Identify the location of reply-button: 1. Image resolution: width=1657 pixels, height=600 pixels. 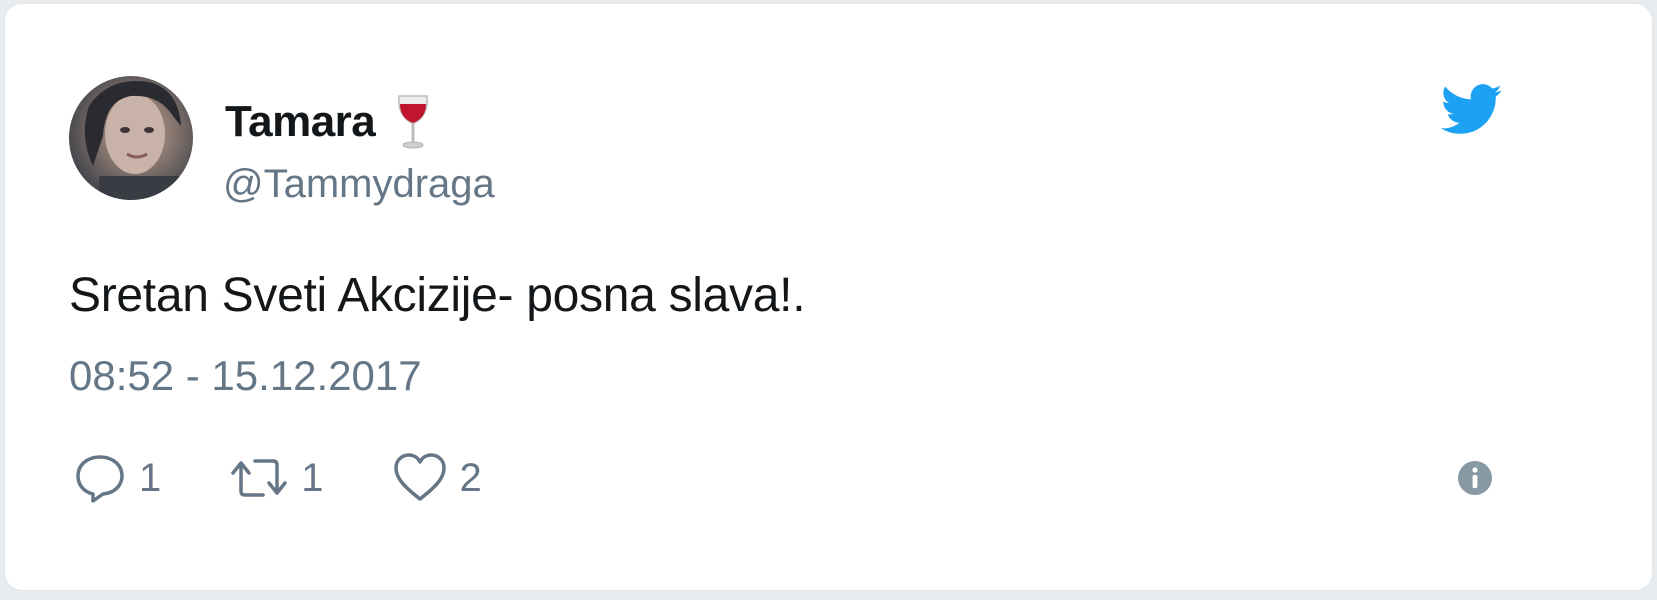
(117, 478).